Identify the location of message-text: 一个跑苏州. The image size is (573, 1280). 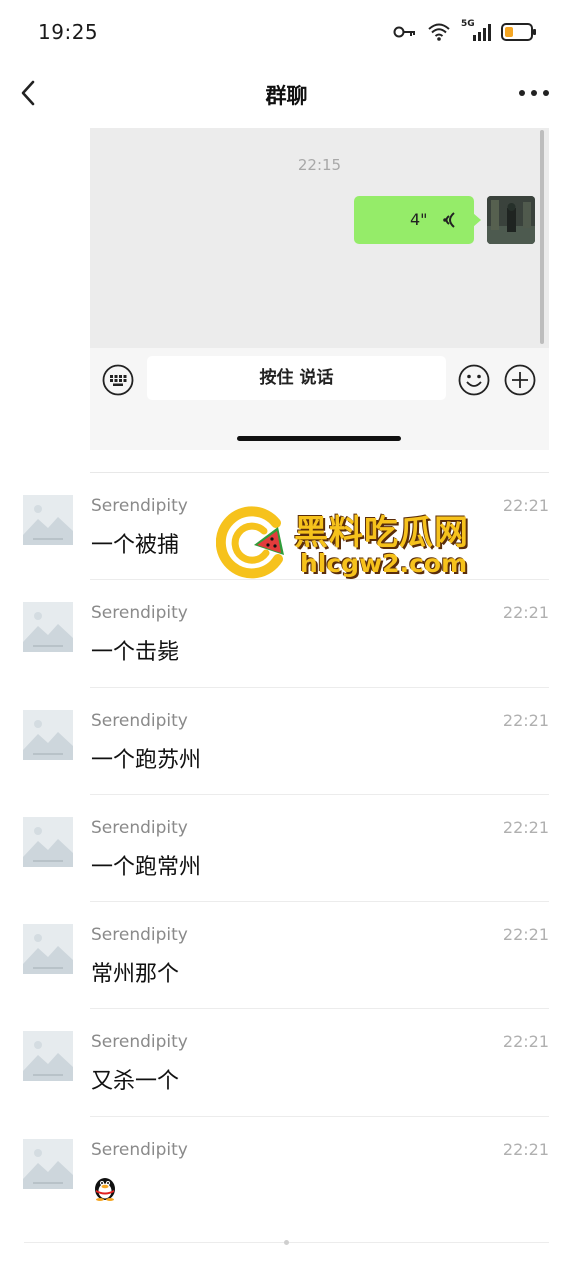
(146, 760).